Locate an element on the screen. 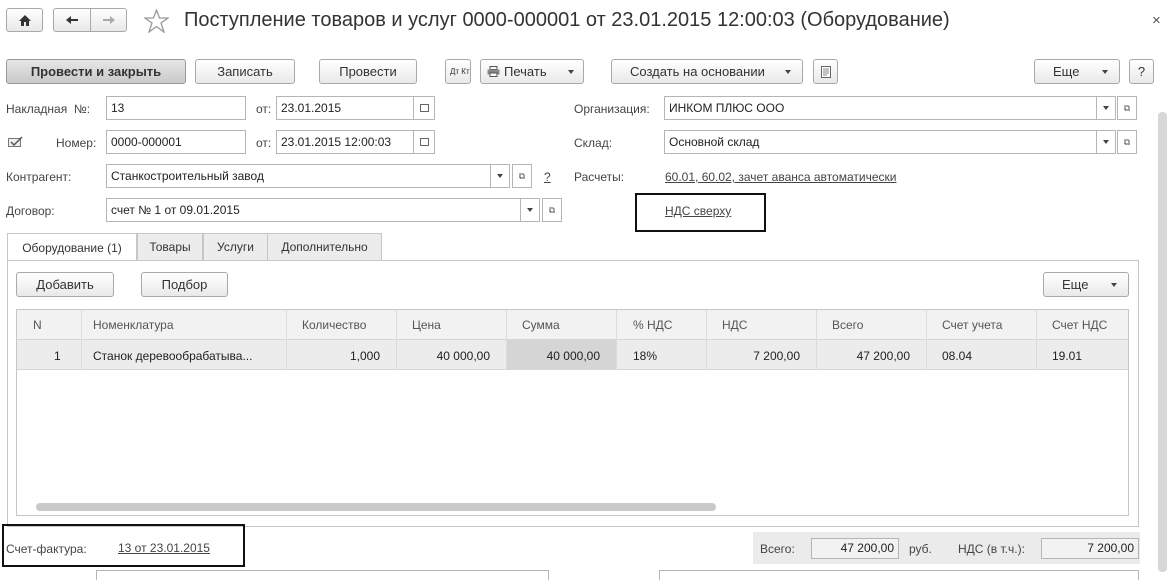  invoice-number-label: Накладная №: is located at coordinates (48, 109).